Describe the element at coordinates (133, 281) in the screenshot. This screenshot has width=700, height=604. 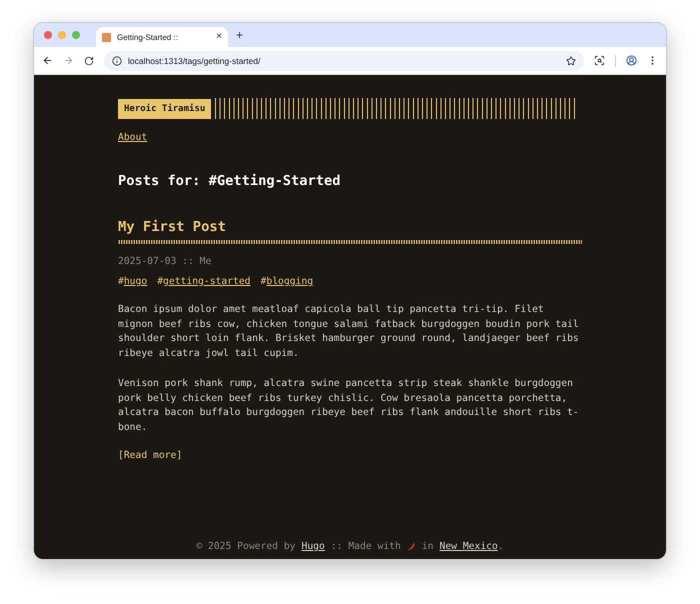
I see `tag-link: #hugo` at that location.